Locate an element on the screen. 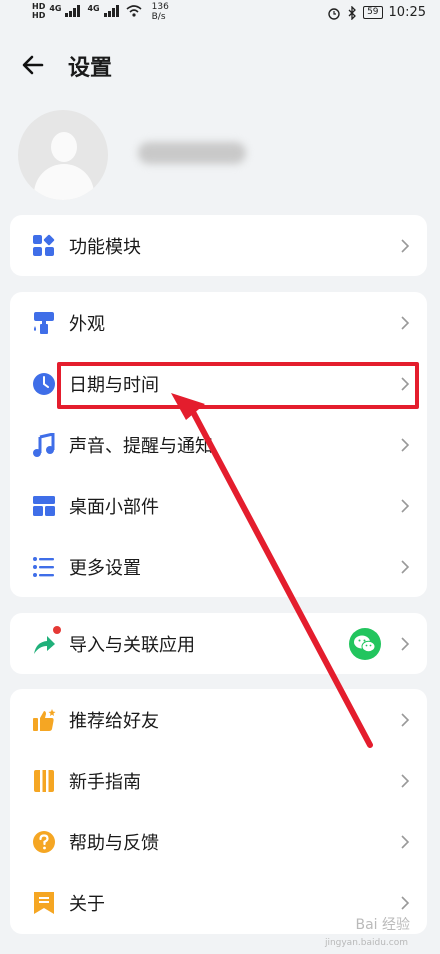 The height and width of the screenshot is (954, 440). row-label: 推荐给好友 is located at coordinates (114, 721).